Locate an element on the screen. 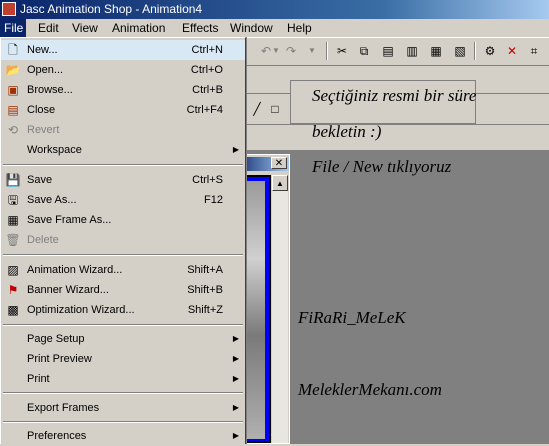 Image resolution: width=549 pixels, height=446 pixels. revert-icon: ⟲ is located at coordinates (13, 130).